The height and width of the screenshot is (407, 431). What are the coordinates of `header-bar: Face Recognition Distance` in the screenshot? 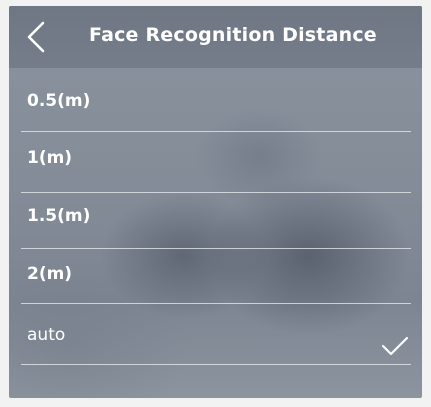 It's located at (215, 37).